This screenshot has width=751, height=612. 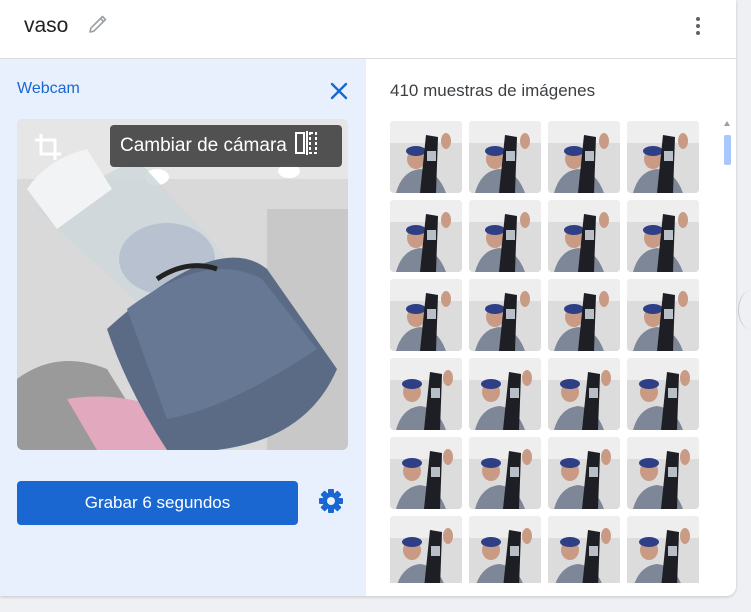 What do you see at coordinates (98, 24) in the screenshot?
I see `pencil-icon` at bounding box center [98, 24].